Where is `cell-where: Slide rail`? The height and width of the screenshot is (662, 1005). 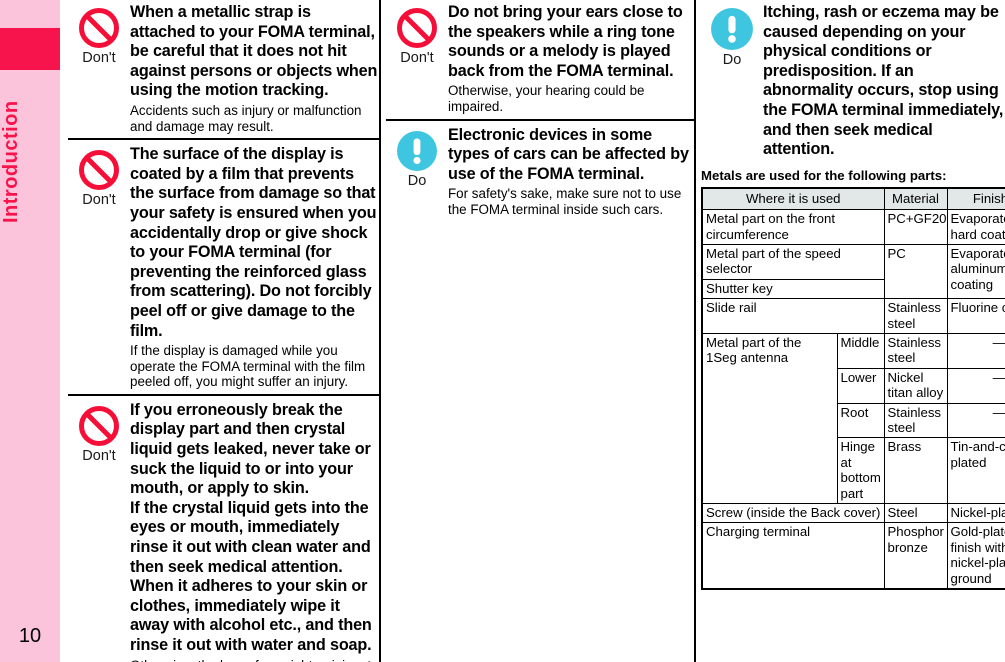
cell-where: Slide rail is located at coordinates (793, 316).